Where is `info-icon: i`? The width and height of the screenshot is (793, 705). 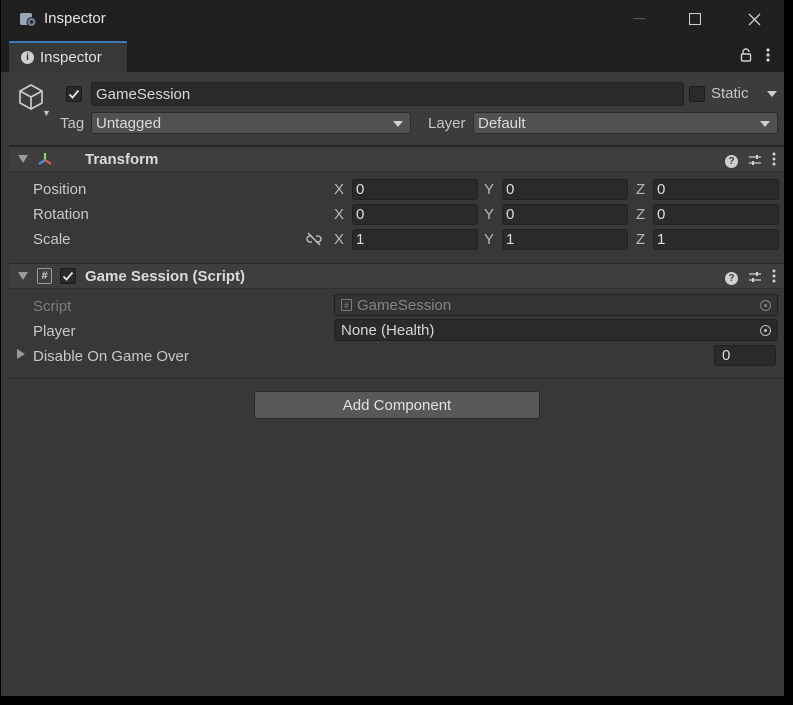 info-icon: i is located at coordinates (27, 57).